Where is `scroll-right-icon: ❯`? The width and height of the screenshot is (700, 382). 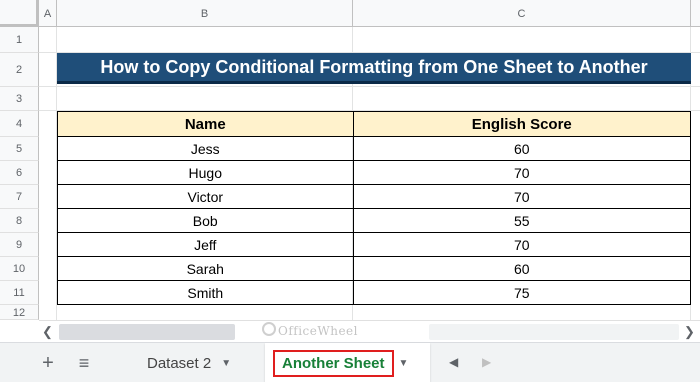
scroll-right-icon: ❯ is located at coordinates (689, 332).